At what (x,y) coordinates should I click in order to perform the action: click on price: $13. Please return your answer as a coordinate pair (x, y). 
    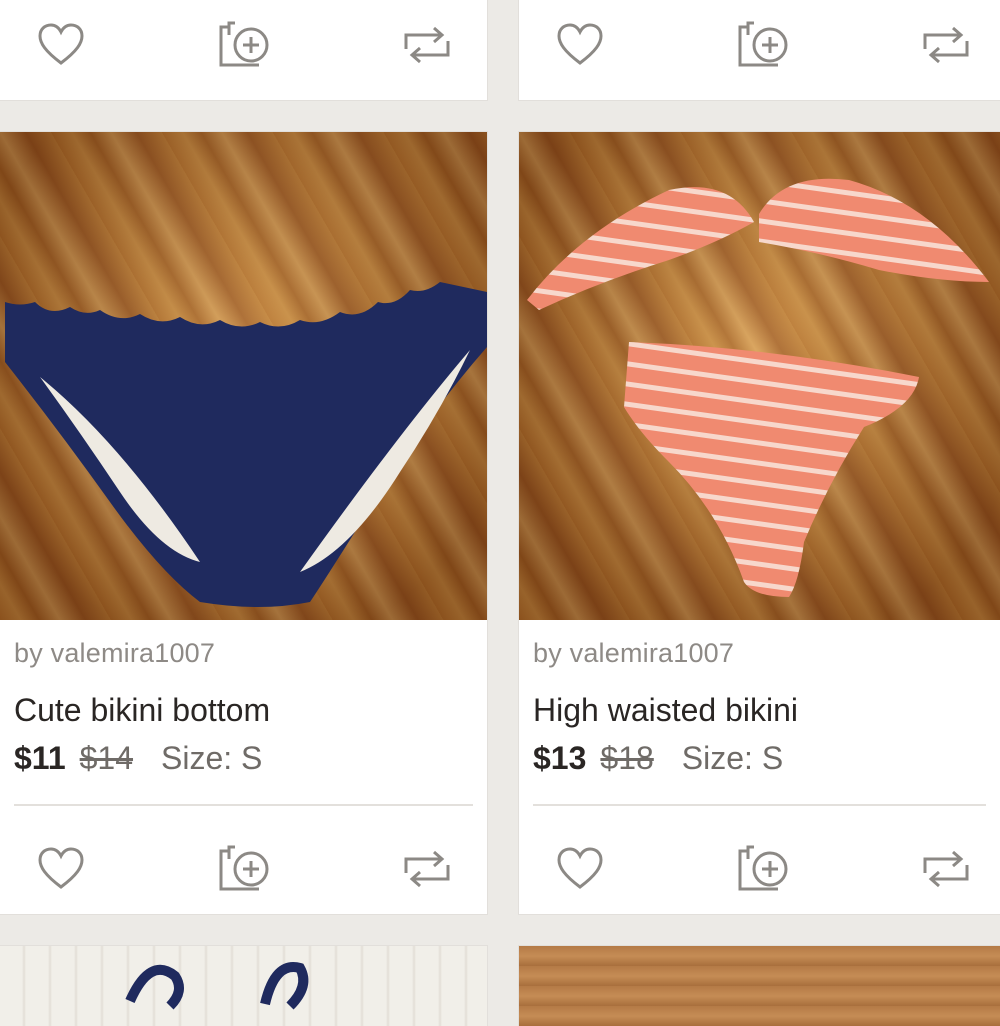
    Looking at the image, I should click on (560, 758).